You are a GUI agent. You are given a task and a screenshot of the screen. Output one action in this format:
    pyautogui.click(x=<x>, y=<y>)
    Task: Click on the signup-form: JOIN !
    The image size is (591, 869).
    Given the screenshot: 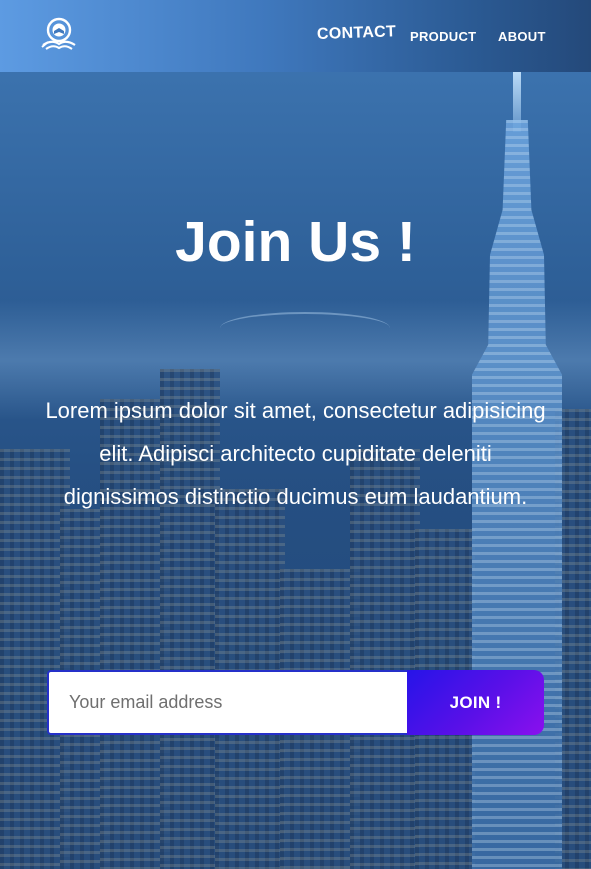 What is the action you would take?
    pyautogui.click(x=295, y=702)
    